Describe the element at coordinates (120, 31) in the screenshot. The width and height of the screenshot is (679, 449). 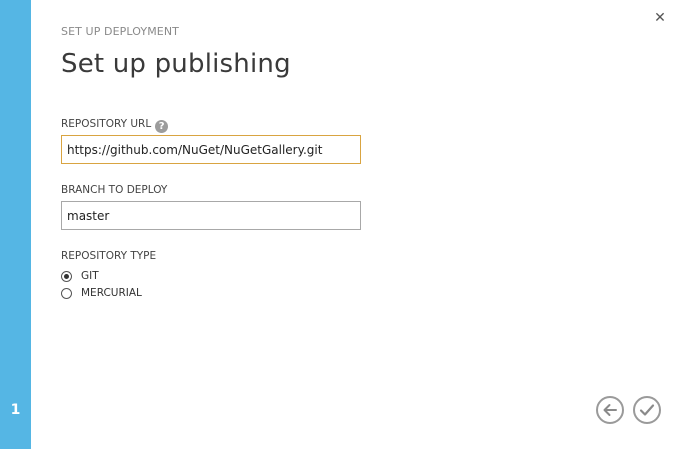
I see `dialog-overline: SET UP DEPLOYMENT` at that location.